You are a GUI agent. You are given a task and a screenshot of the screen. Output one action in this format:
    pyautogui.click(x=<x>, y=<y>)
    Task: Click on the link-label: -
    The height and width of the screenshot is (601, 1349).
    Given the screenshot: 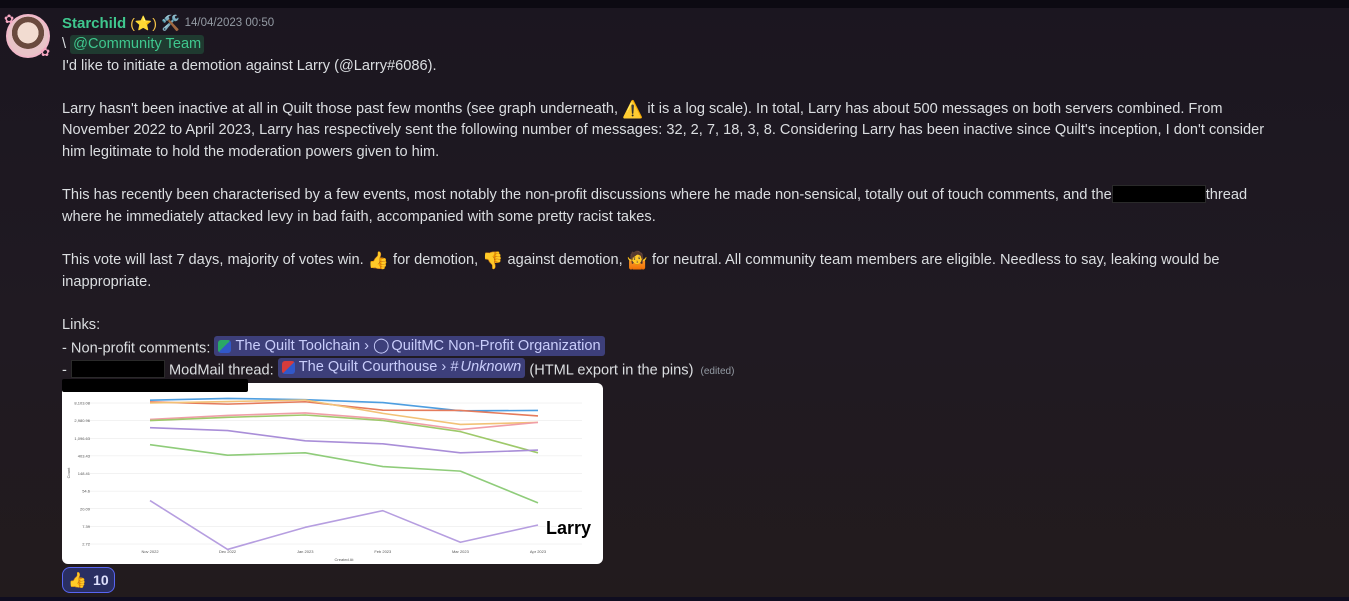 What is the action you would take?
    pyautogui.click(x=64, y=370)
    